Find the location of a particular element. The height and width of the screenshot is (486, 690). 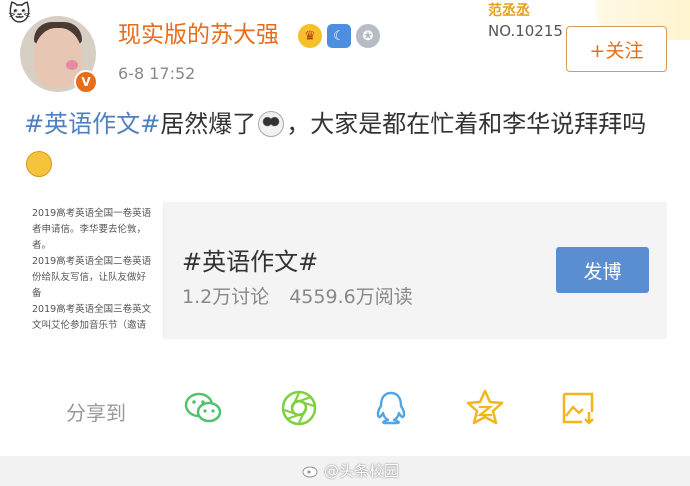

wechat-icon is located at coordinates (203, 408).